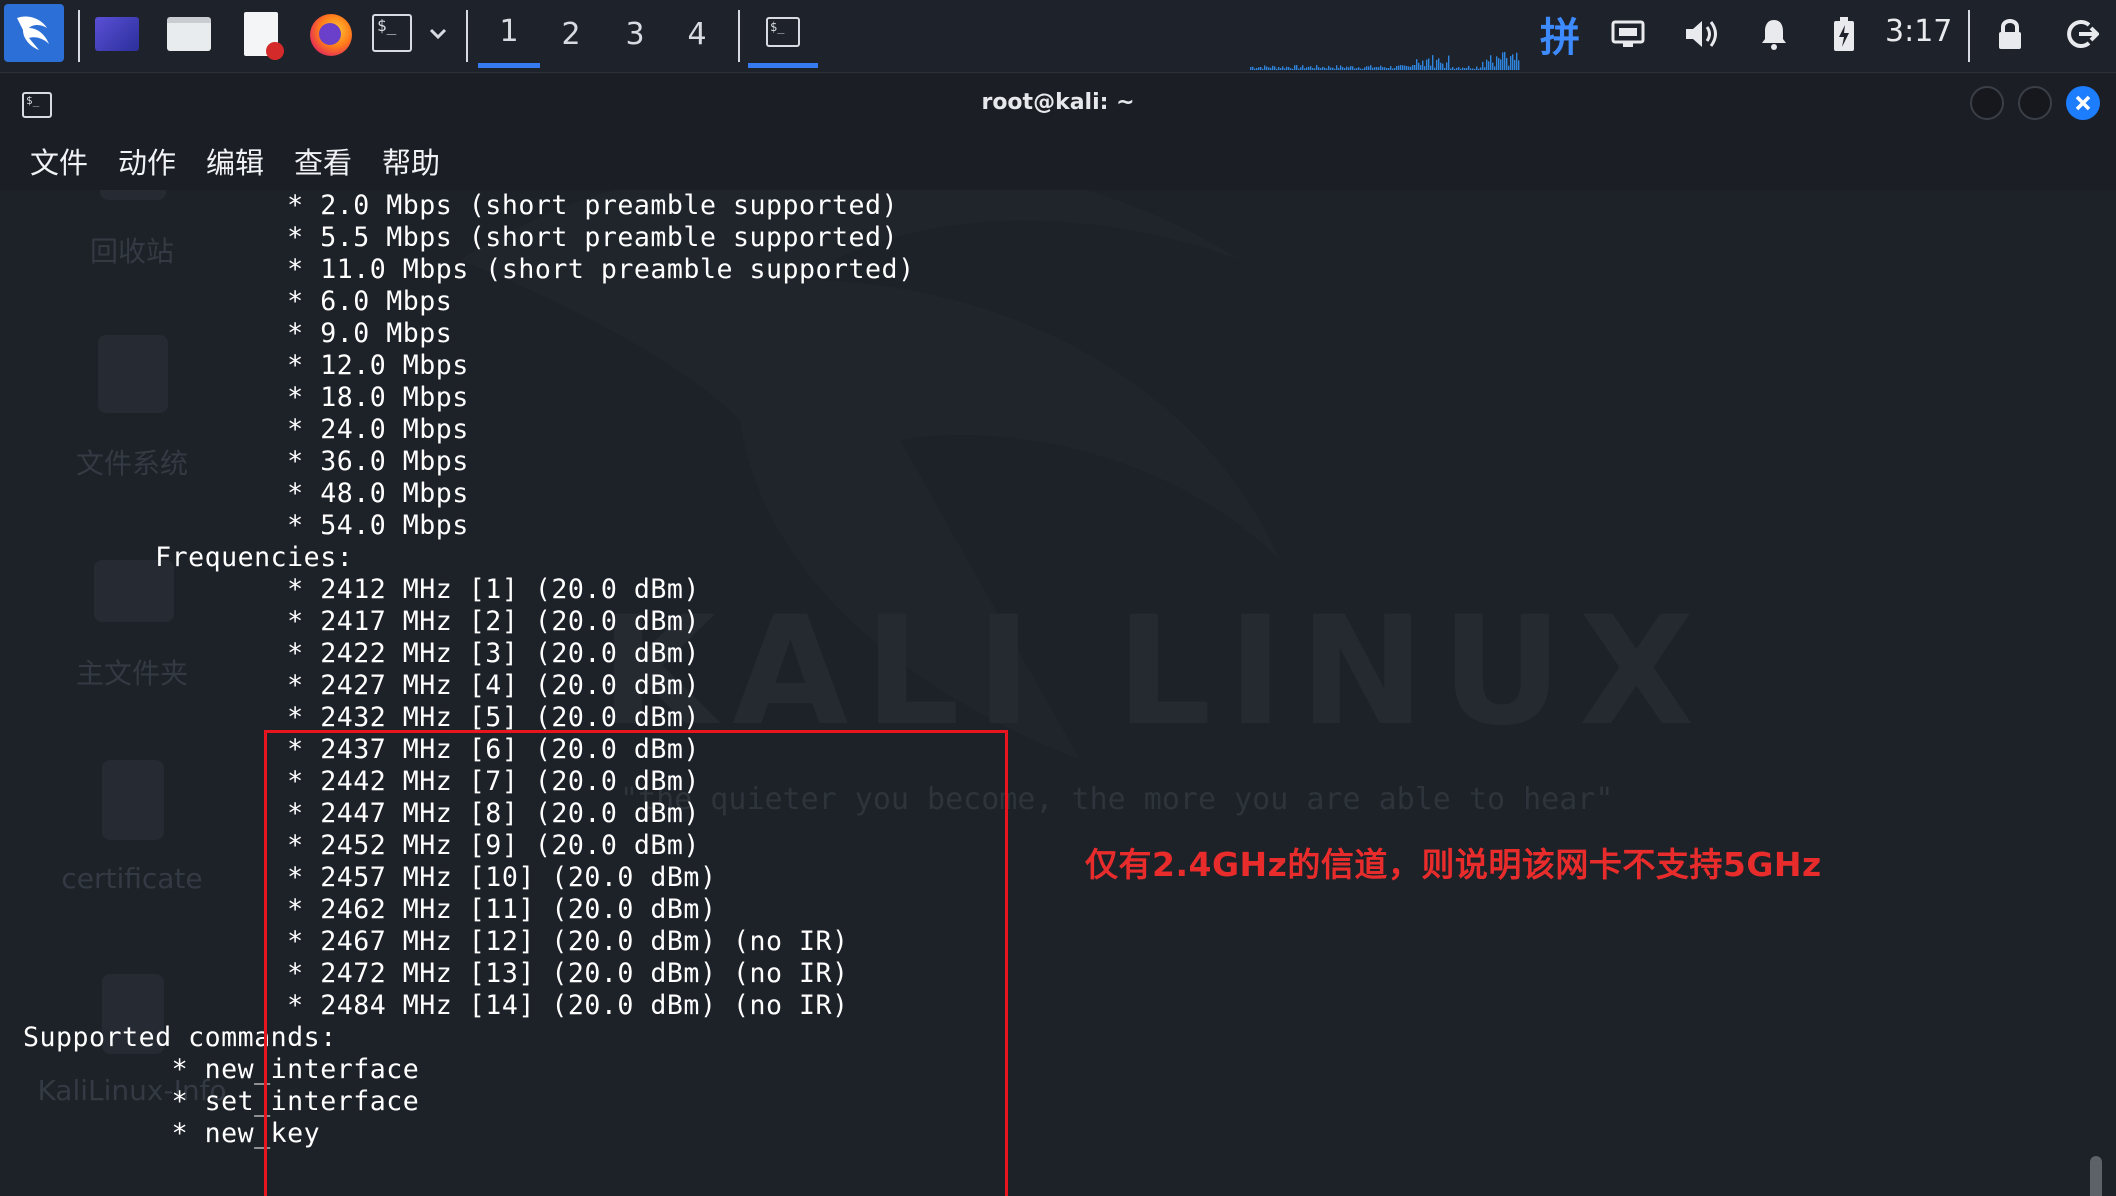 The width and height of the screenshot is (2116, 1196). Describe the element at coordinates (411, 161) in the screenshot. I see `menu-help: 帮助` at that location.